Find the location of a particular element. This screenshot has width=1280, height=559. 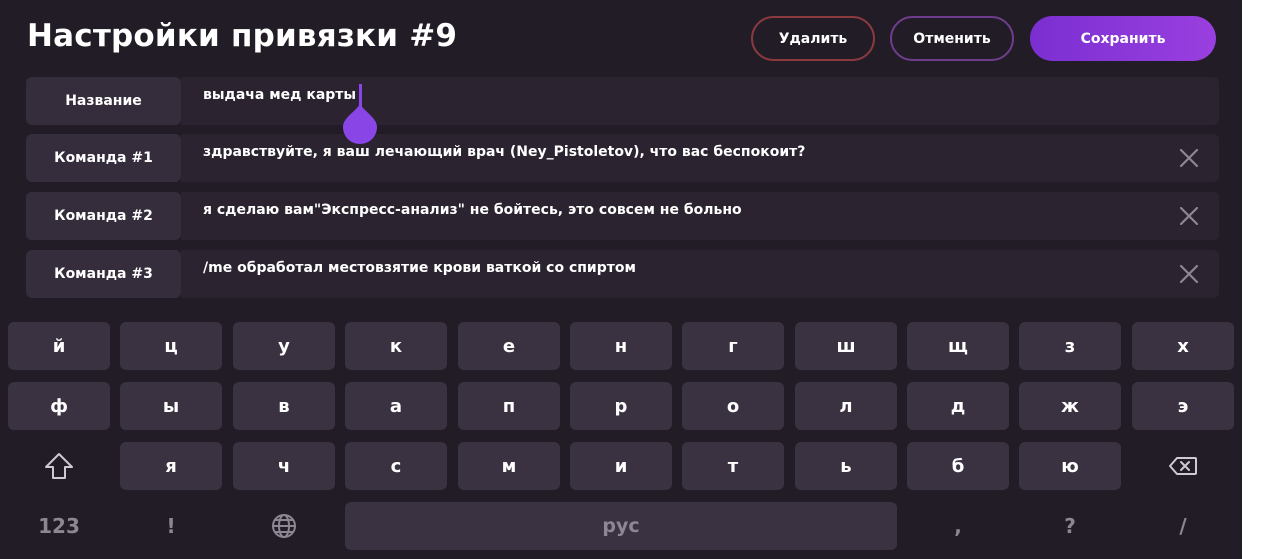

key-row3: ю is located at coordinates (1070, 466).